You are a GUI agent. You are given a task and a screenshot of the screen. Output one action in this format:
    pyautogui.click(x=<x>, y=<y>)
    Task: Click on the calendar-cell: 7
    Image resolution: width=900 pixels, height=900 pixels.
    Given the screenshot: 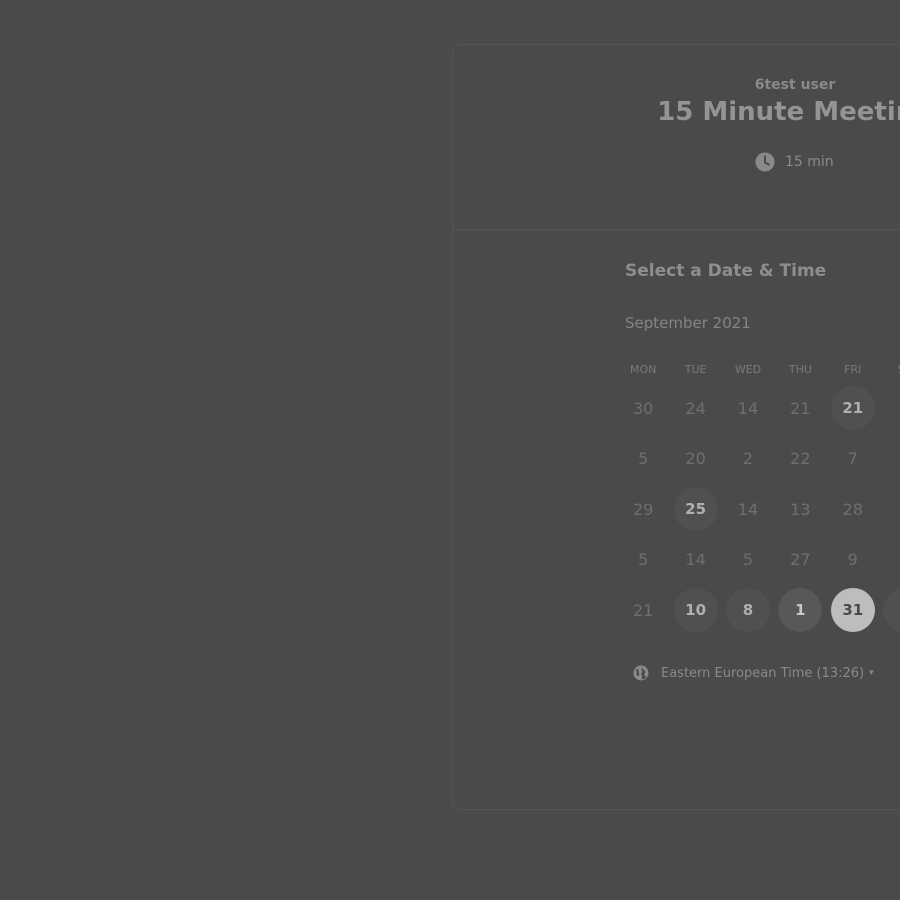 What is the action you would take?
    pyautogui.click(x=853, y=459)
    